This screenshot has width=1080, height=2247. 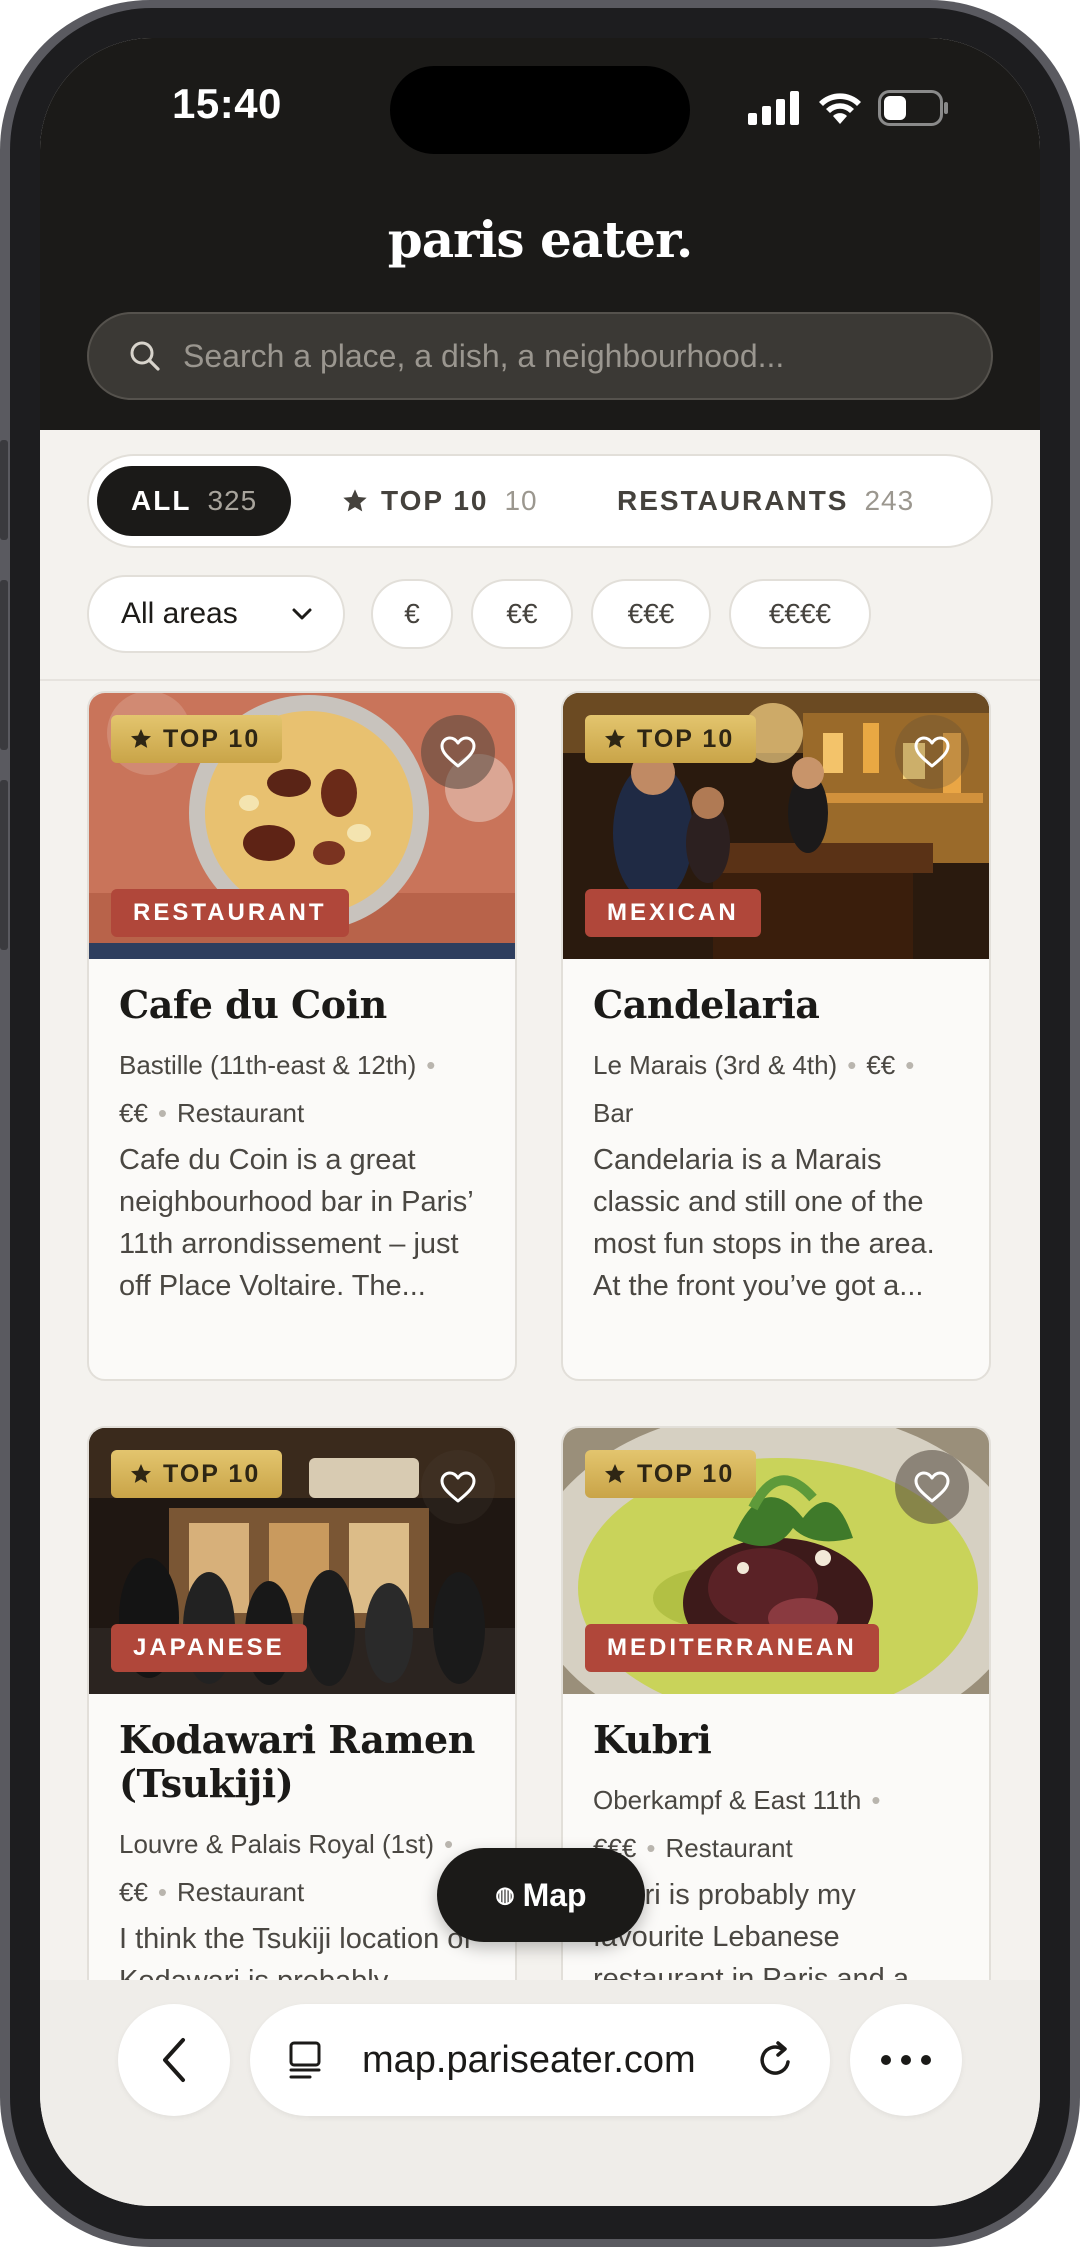 I want to click on battery-icon, so click(x=913, y=108).